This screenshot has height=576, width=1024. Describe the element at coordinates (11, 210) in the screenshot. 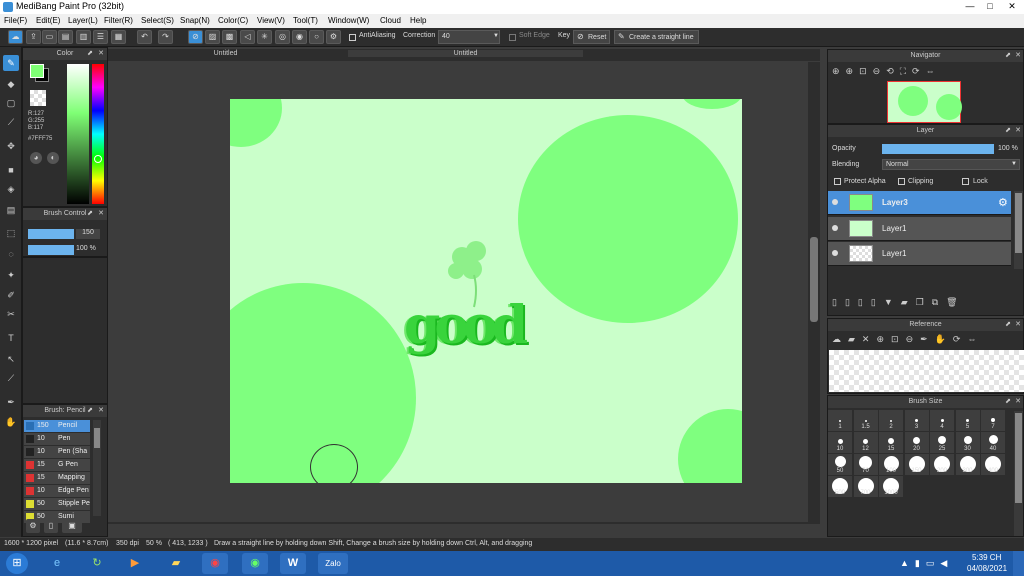

I see `gradient-icon: ▤` at that location.